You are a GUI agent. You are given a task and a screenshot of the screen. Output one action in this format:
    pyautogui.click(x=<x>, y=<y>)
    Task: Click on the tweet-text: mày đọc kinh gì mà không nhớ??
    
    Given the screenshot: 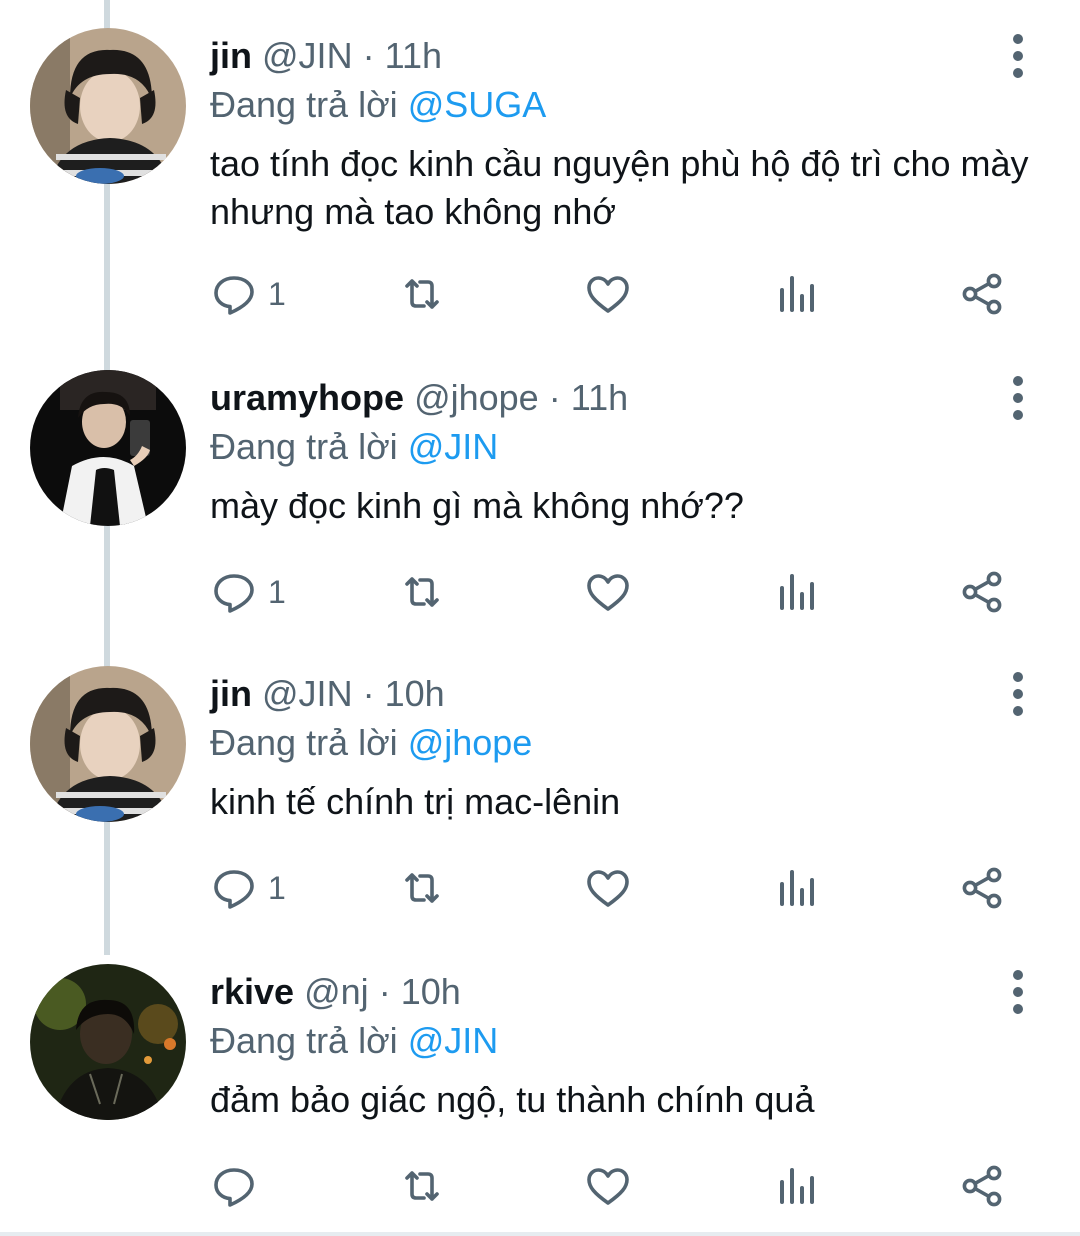 What is the action you would take?
    pyautogui.click(x=477, y=505)
    